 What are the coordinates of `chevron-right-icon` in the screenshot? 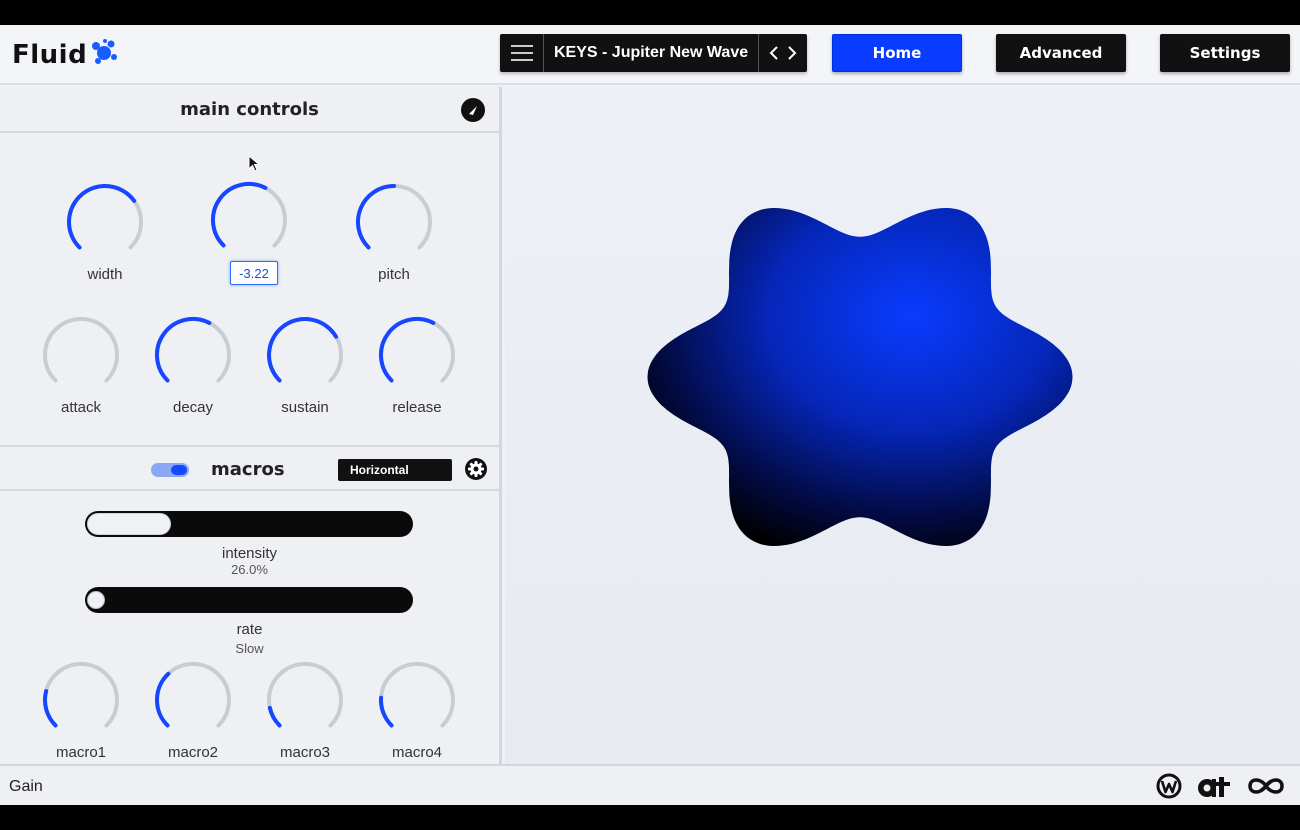 It's located at (792, 53).